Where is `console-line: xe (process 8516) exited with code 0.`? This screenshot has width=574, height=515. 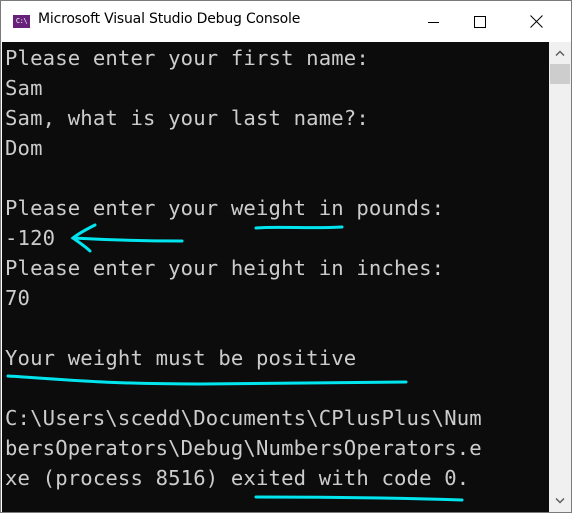 console-line: xe (process 8516) exited with code 0. is located at coordinates (237, 478).